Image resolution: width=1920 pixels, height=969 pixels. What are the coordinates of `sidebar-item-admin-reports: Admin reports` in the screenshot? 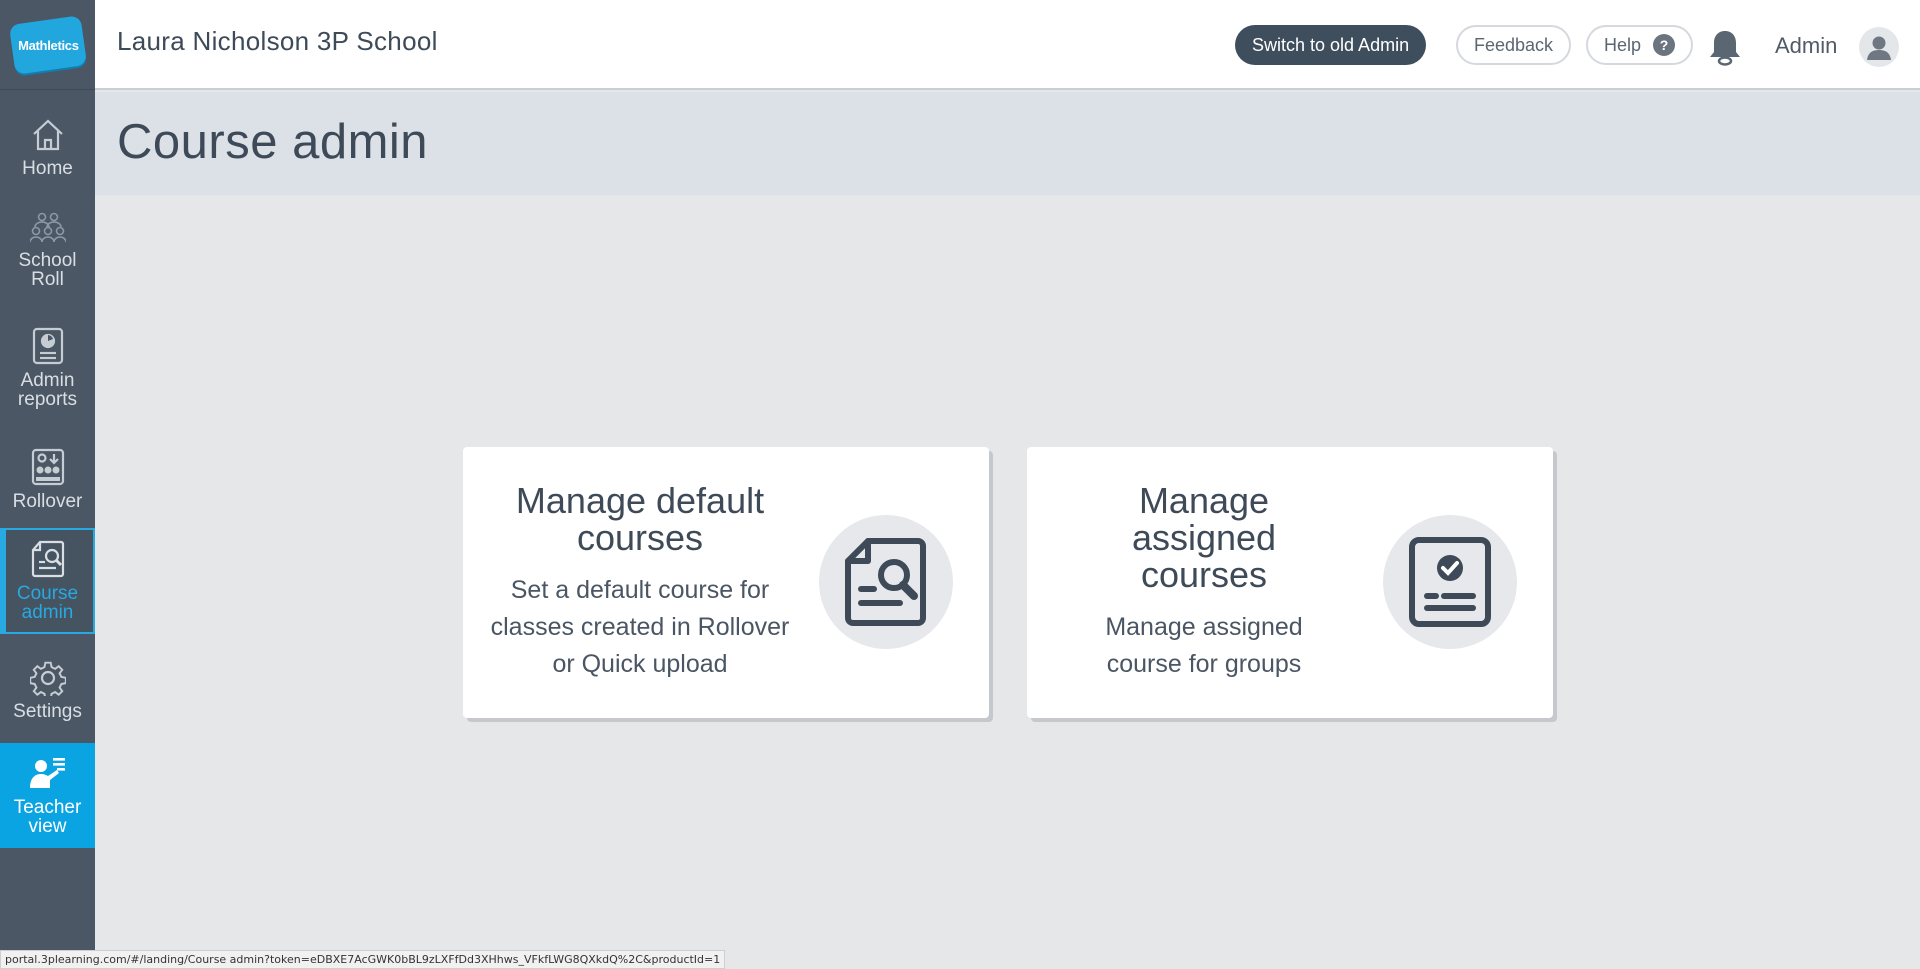 It's located at (47, 368).